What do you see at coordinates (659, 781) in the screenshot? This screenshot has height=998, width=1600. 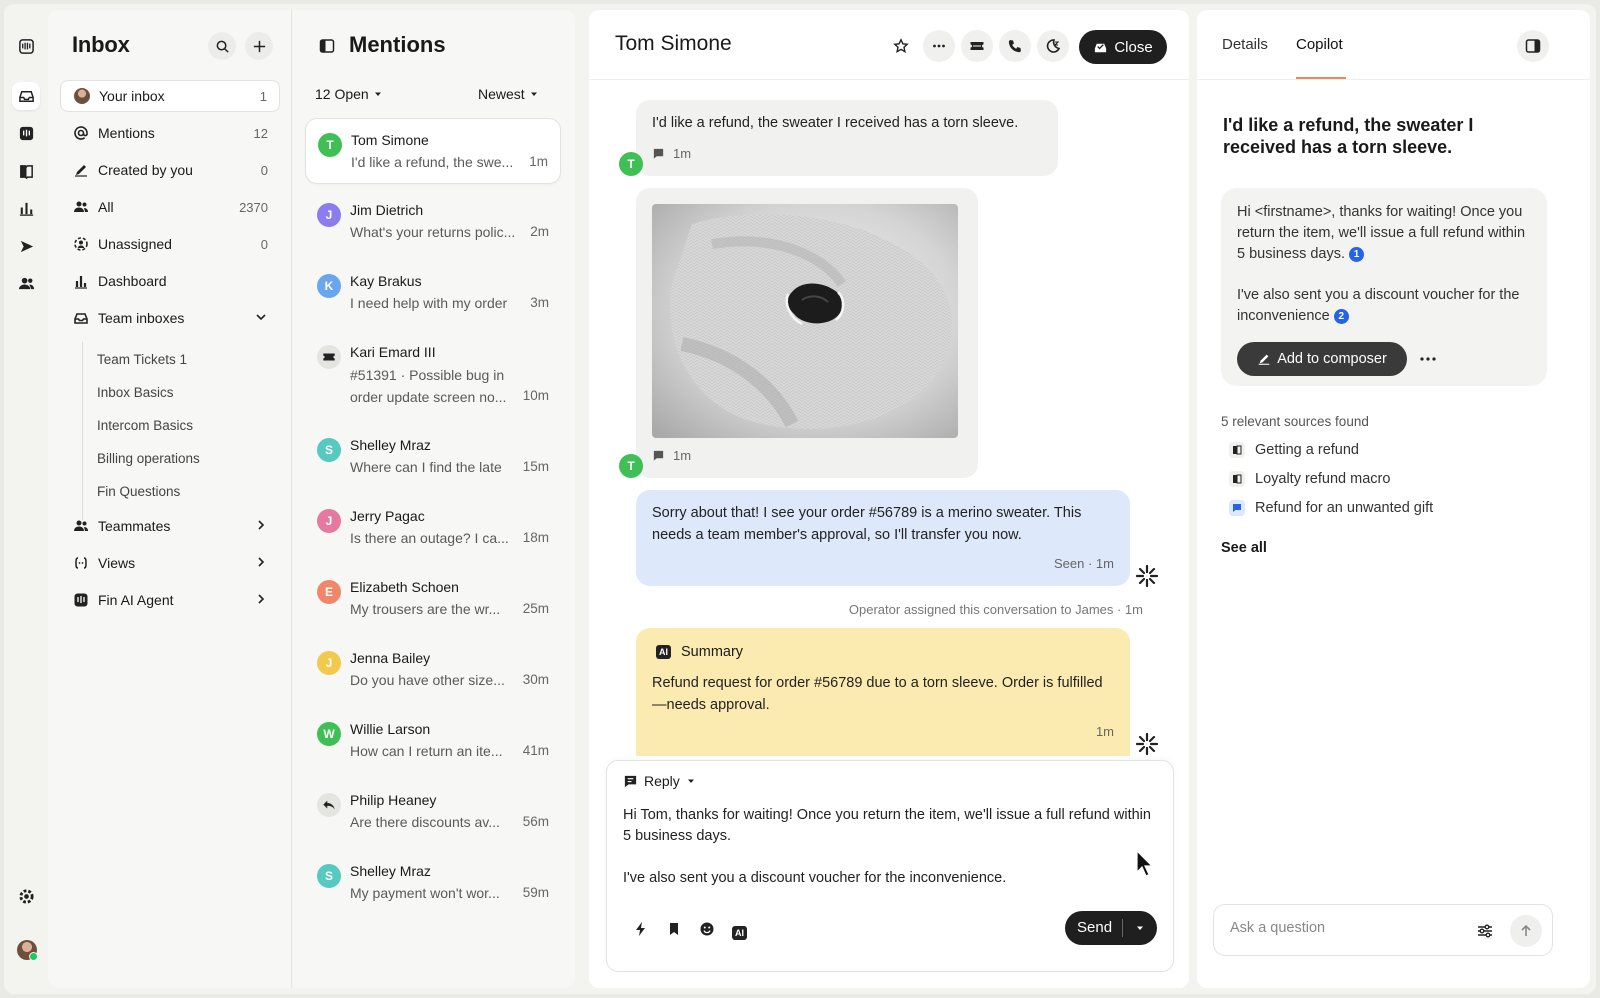 I see `reply-mode-dropdown: Reply` at bounding box center [659, 781].